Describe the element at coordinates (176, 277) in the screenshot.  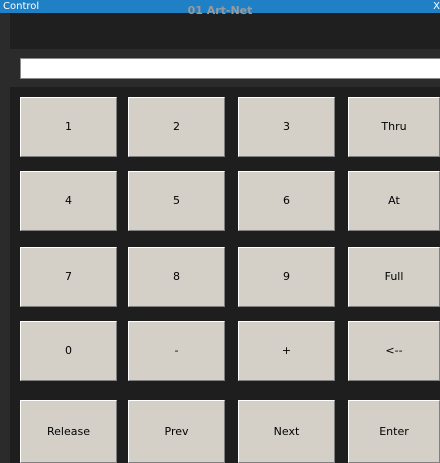
I see `key-8: 8` at that location.